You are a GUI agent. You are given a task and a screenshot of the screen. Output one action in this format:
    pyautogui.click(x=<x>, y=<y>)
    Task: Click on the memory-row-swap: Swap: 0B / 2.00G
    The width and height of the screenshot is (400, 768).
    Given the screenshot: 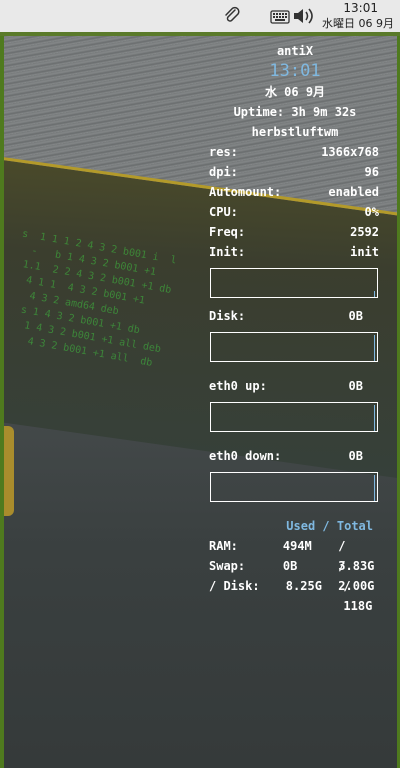 What is the action you would take?
    pyautogui.click(x=295, y=574)
    